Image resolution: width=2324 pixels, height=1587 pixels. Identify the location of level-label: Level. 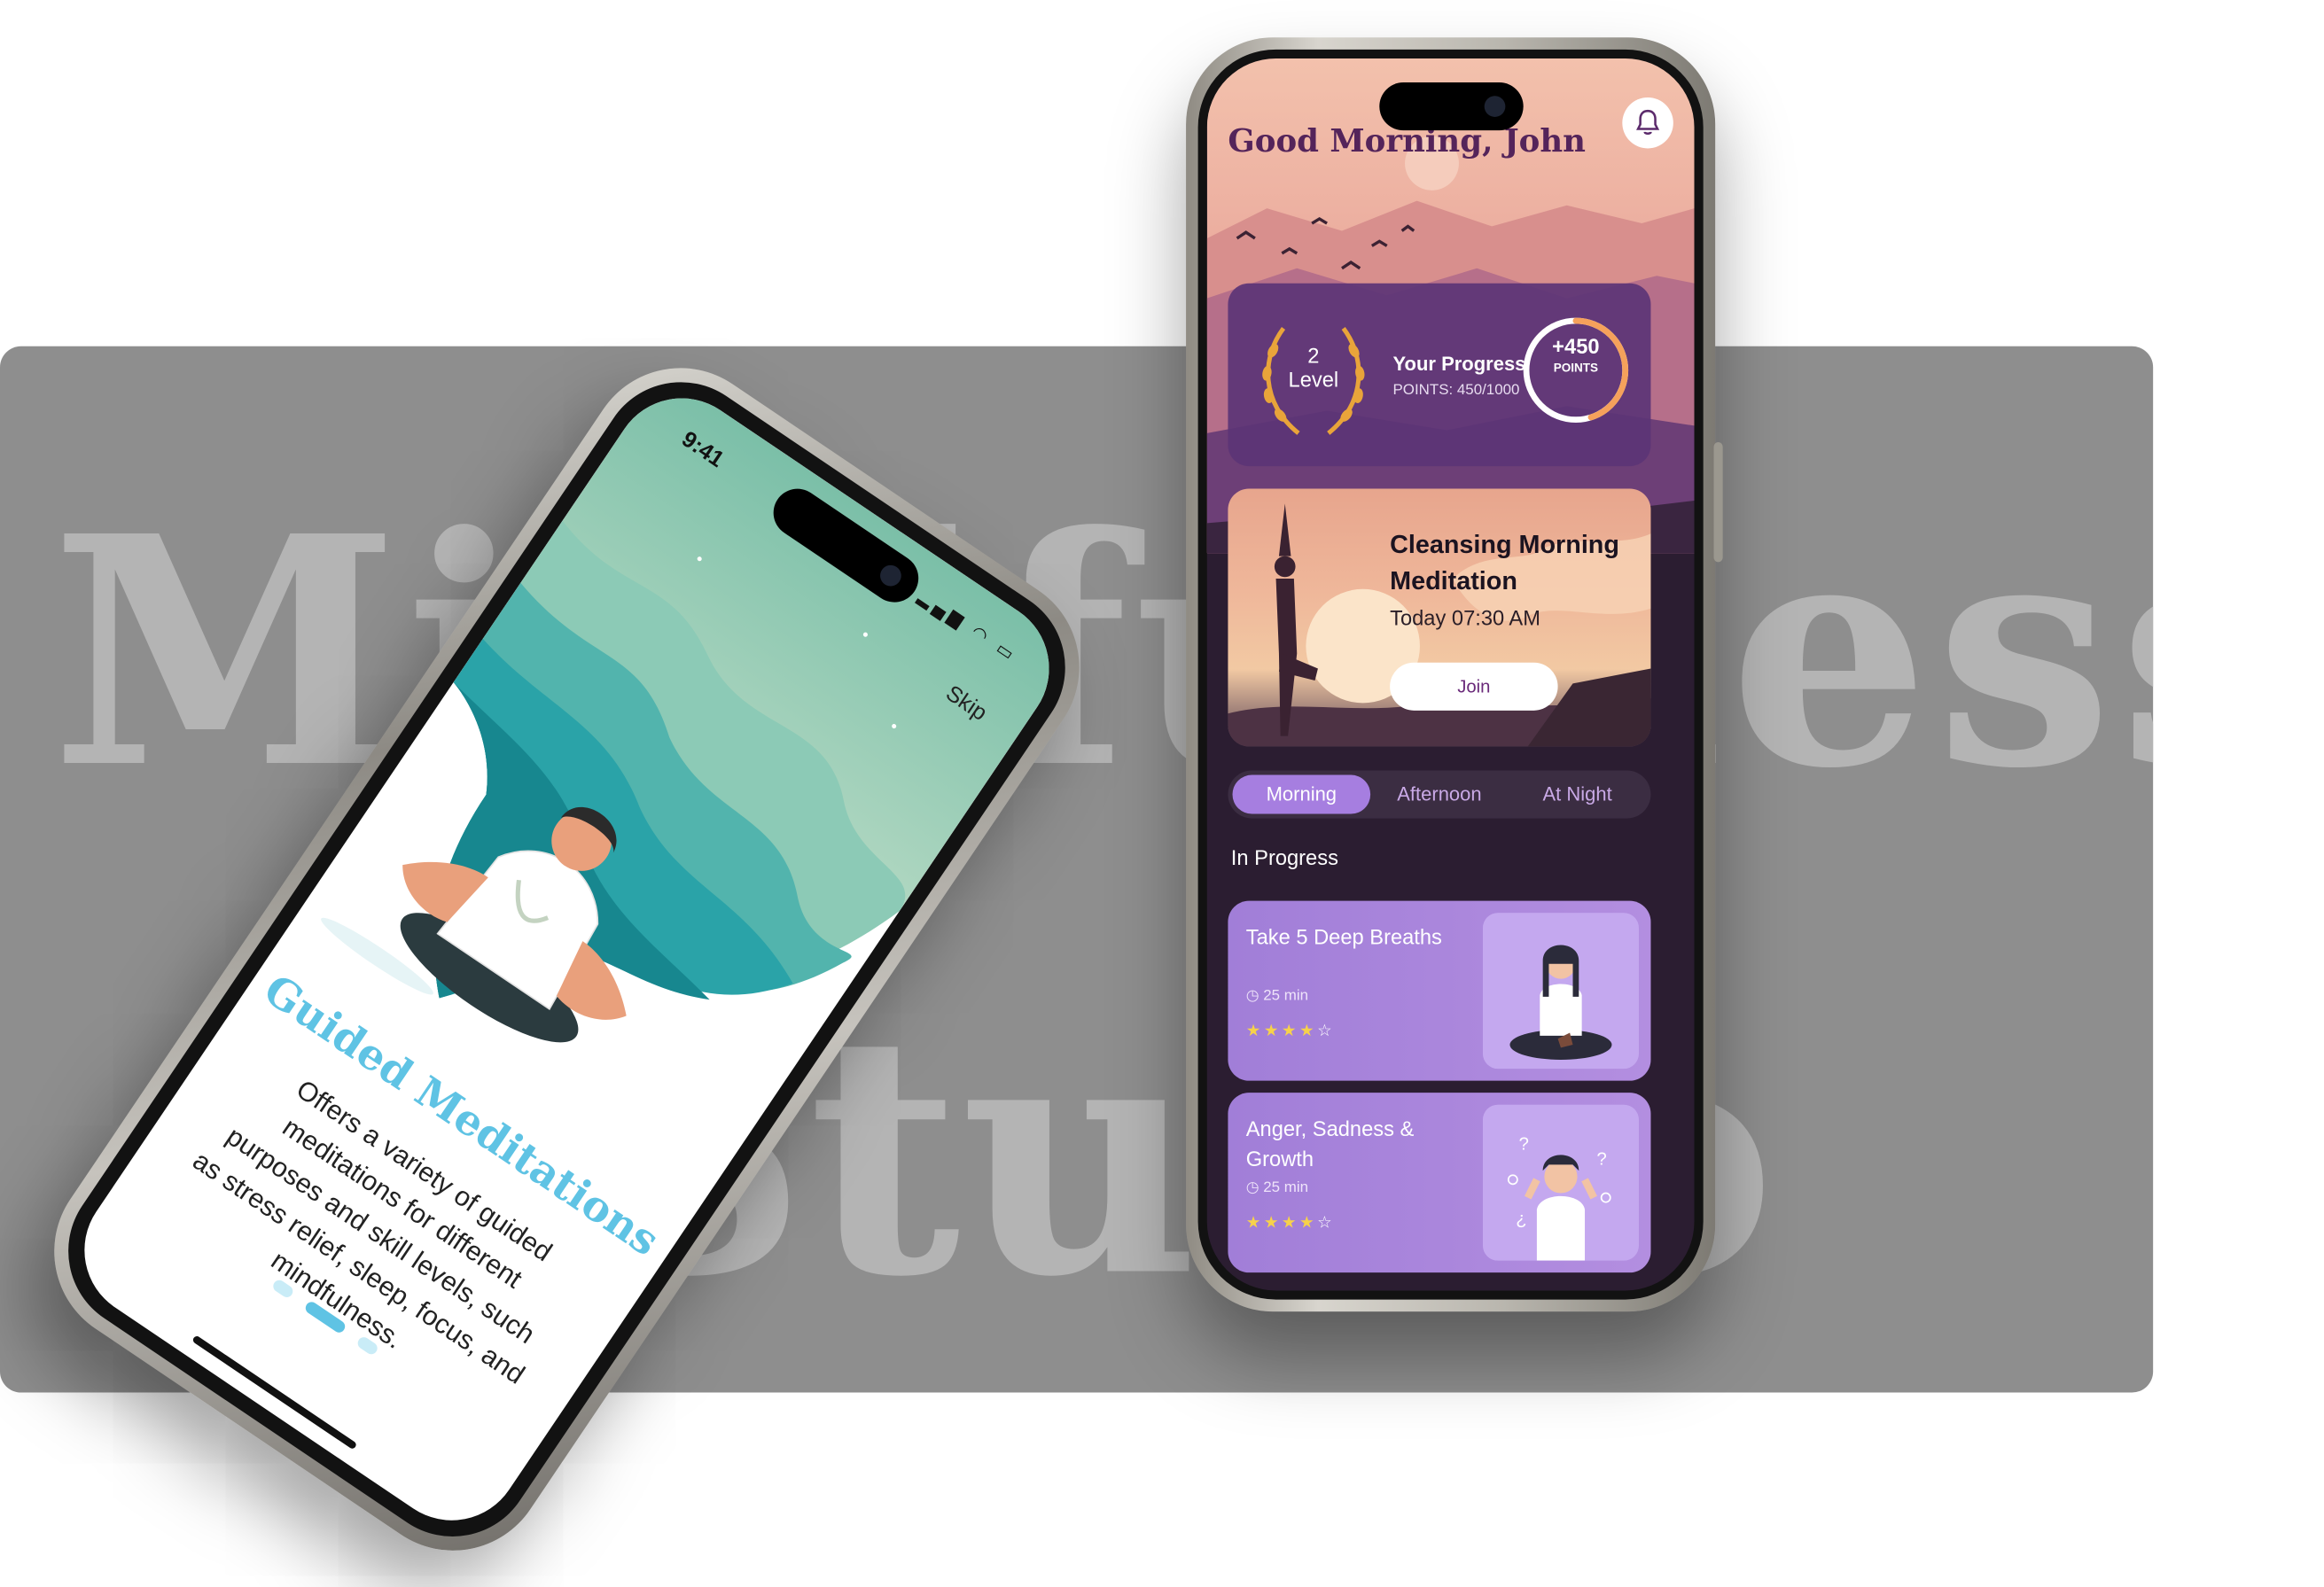
(1314, 379).